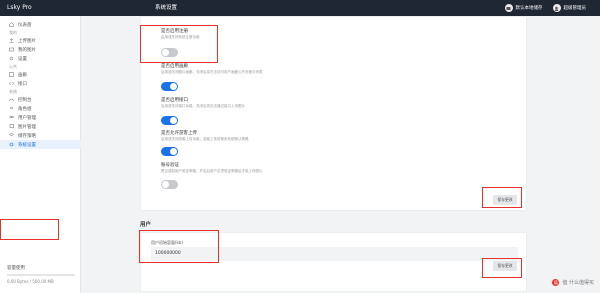 The width and height of the screenshot is (600, 293). What do you see at coordinates (25, 109) in the screenshot?
I see `sidebar-item-label: 角色组` at bounding box center [25, 109].